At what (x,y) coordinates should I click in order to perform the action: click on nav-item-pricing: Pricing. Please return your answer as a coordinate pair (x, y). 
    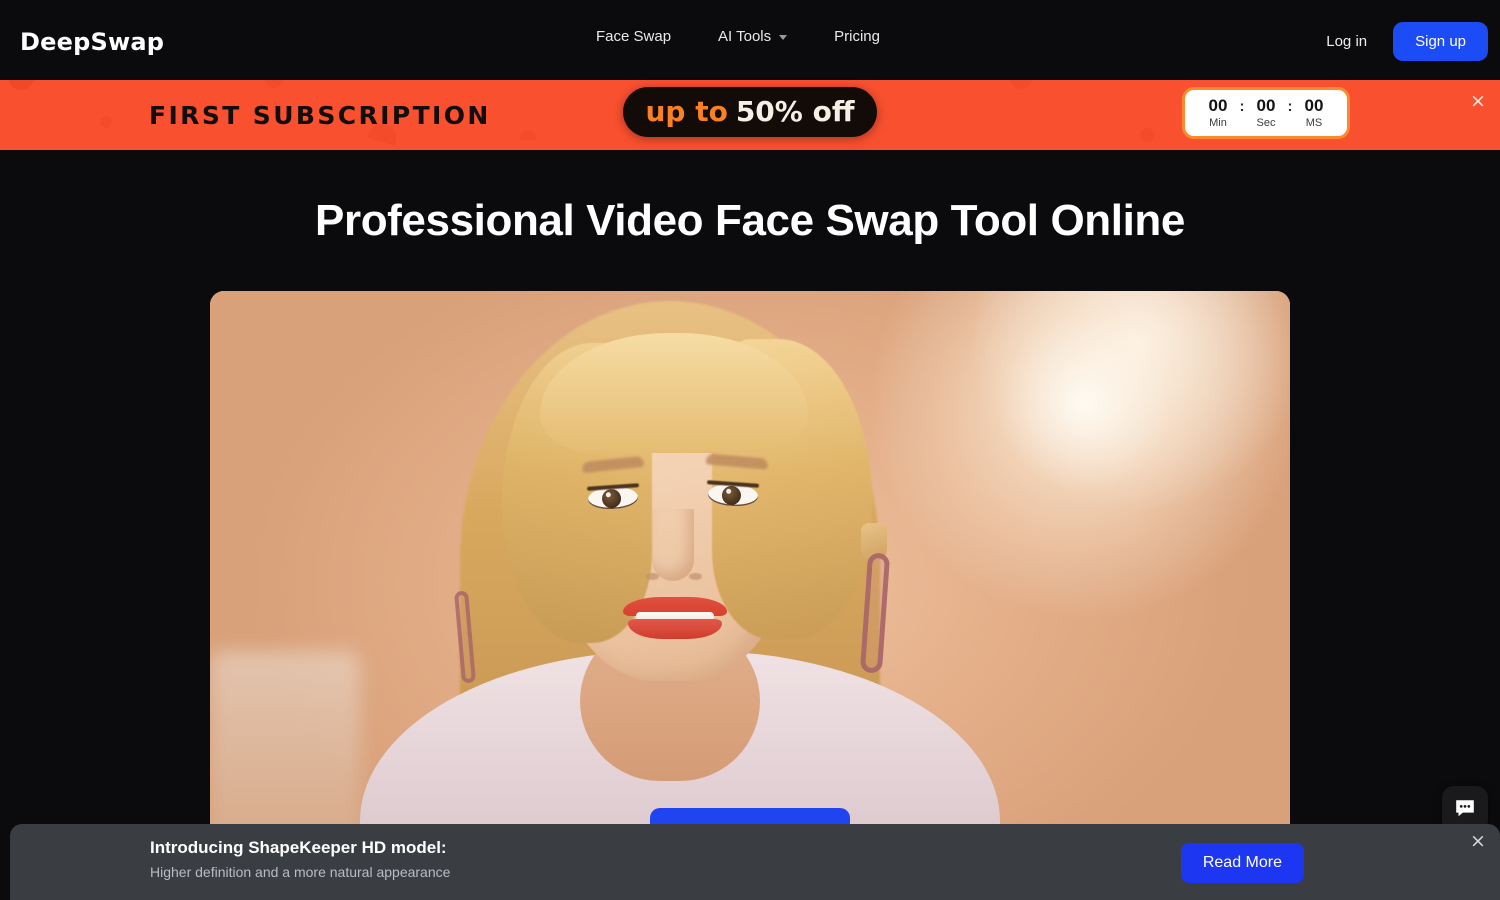
    Looking at the image, I should click on (868, 36).